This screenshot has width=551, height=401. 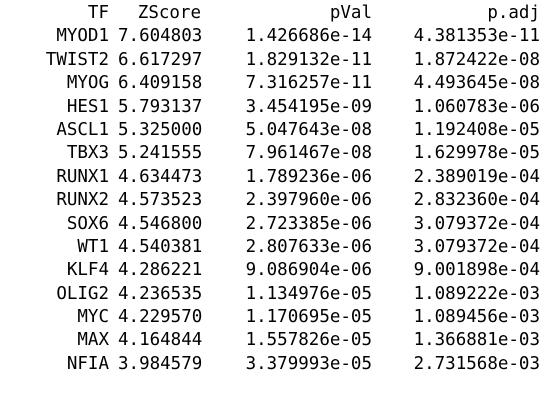 I want to click on table-row: RUNX1 4.634473 1.789236e-06 2.389019e-04, so click(x=275, y=177).